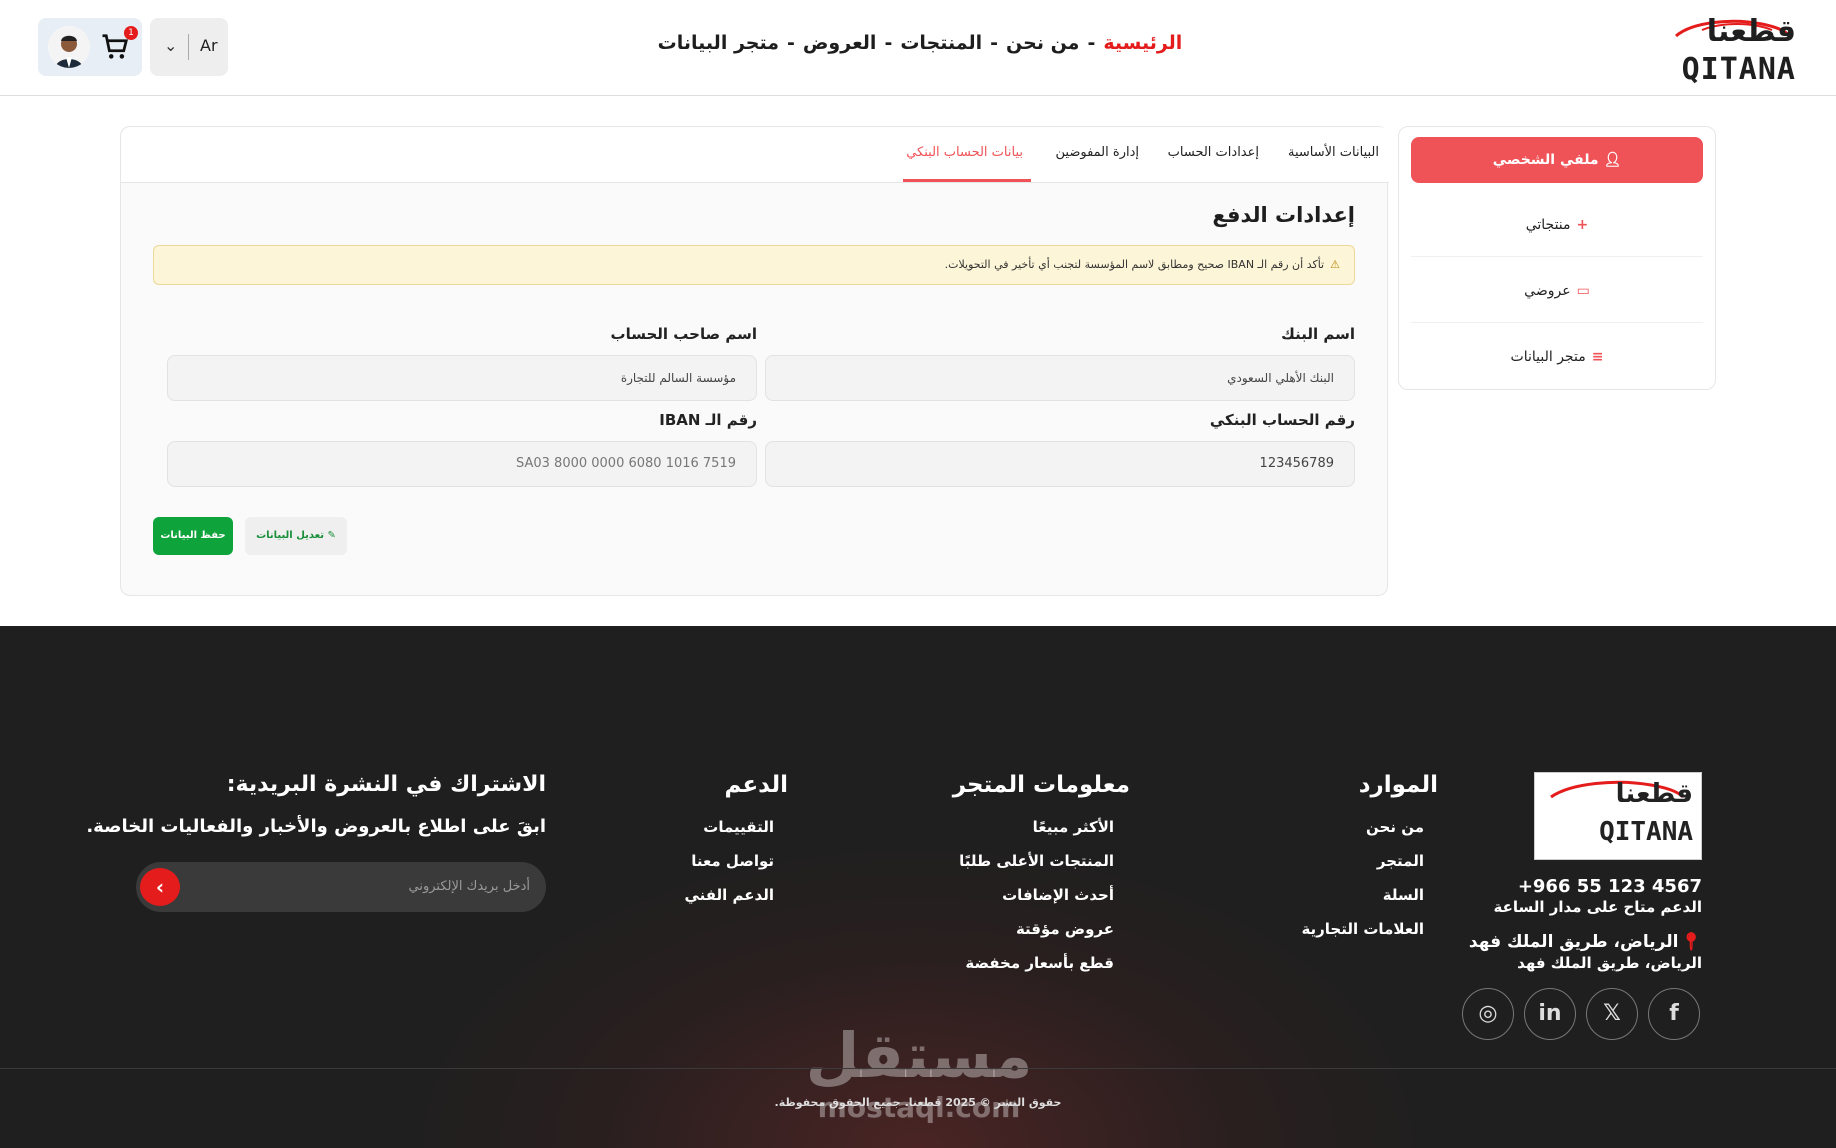  What do you see at coordinates (1609, 963) in the screenshot?
I see `footer-address-secondary: الرياض، طريق الملك فهد` at bounding box center [1609, 963].